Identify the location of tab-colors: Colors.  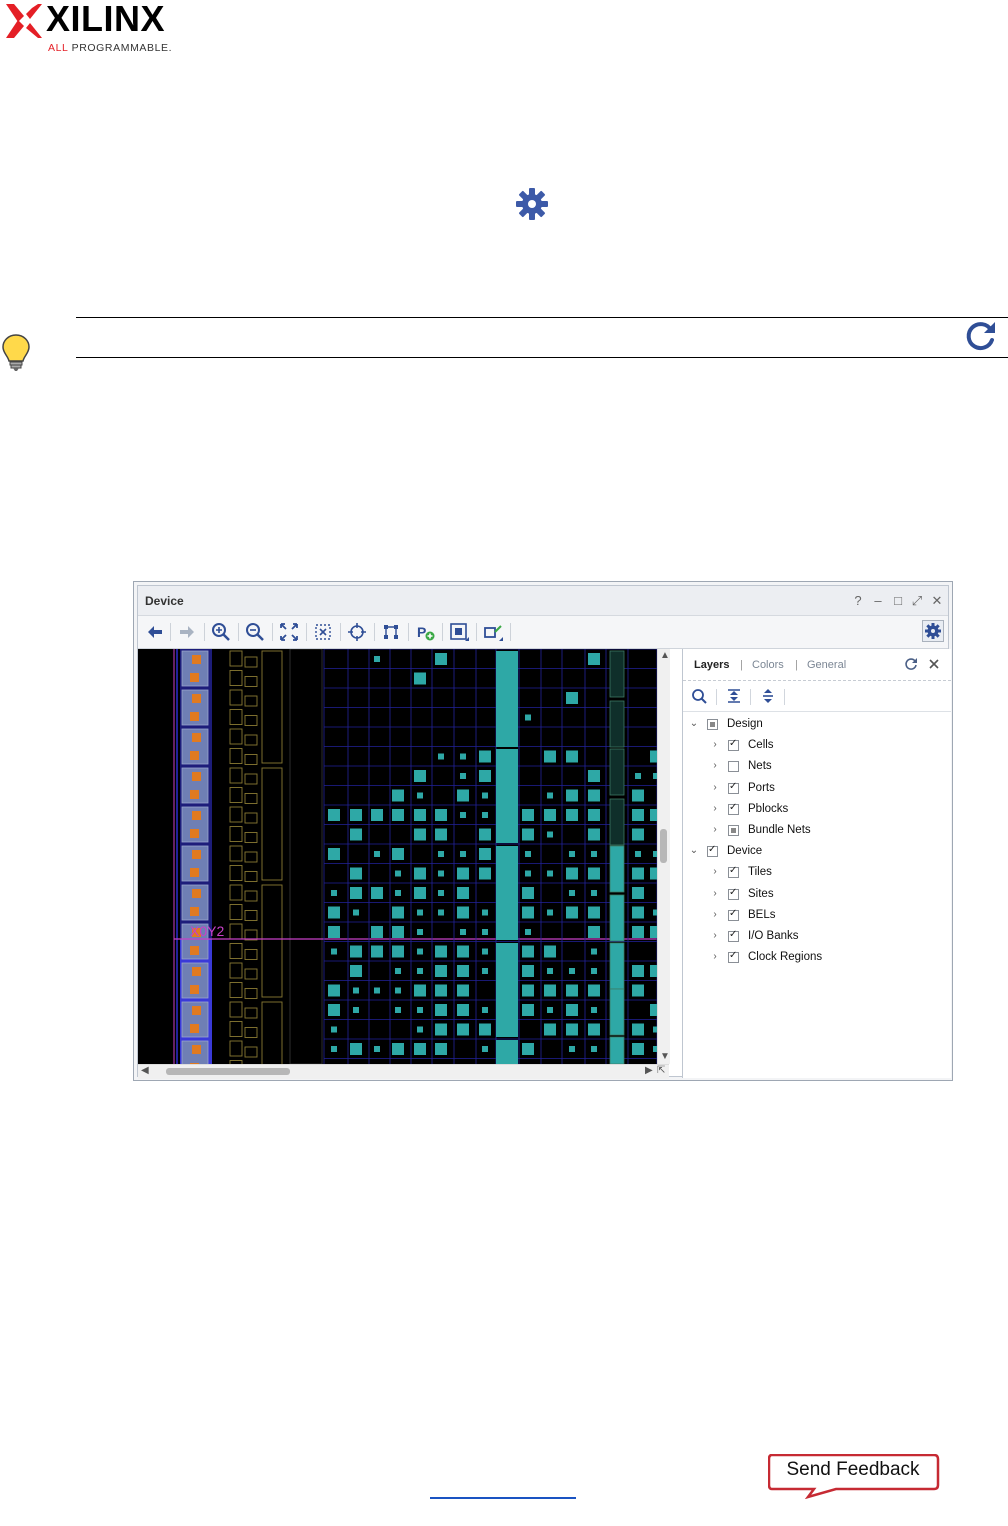
(768, 665).